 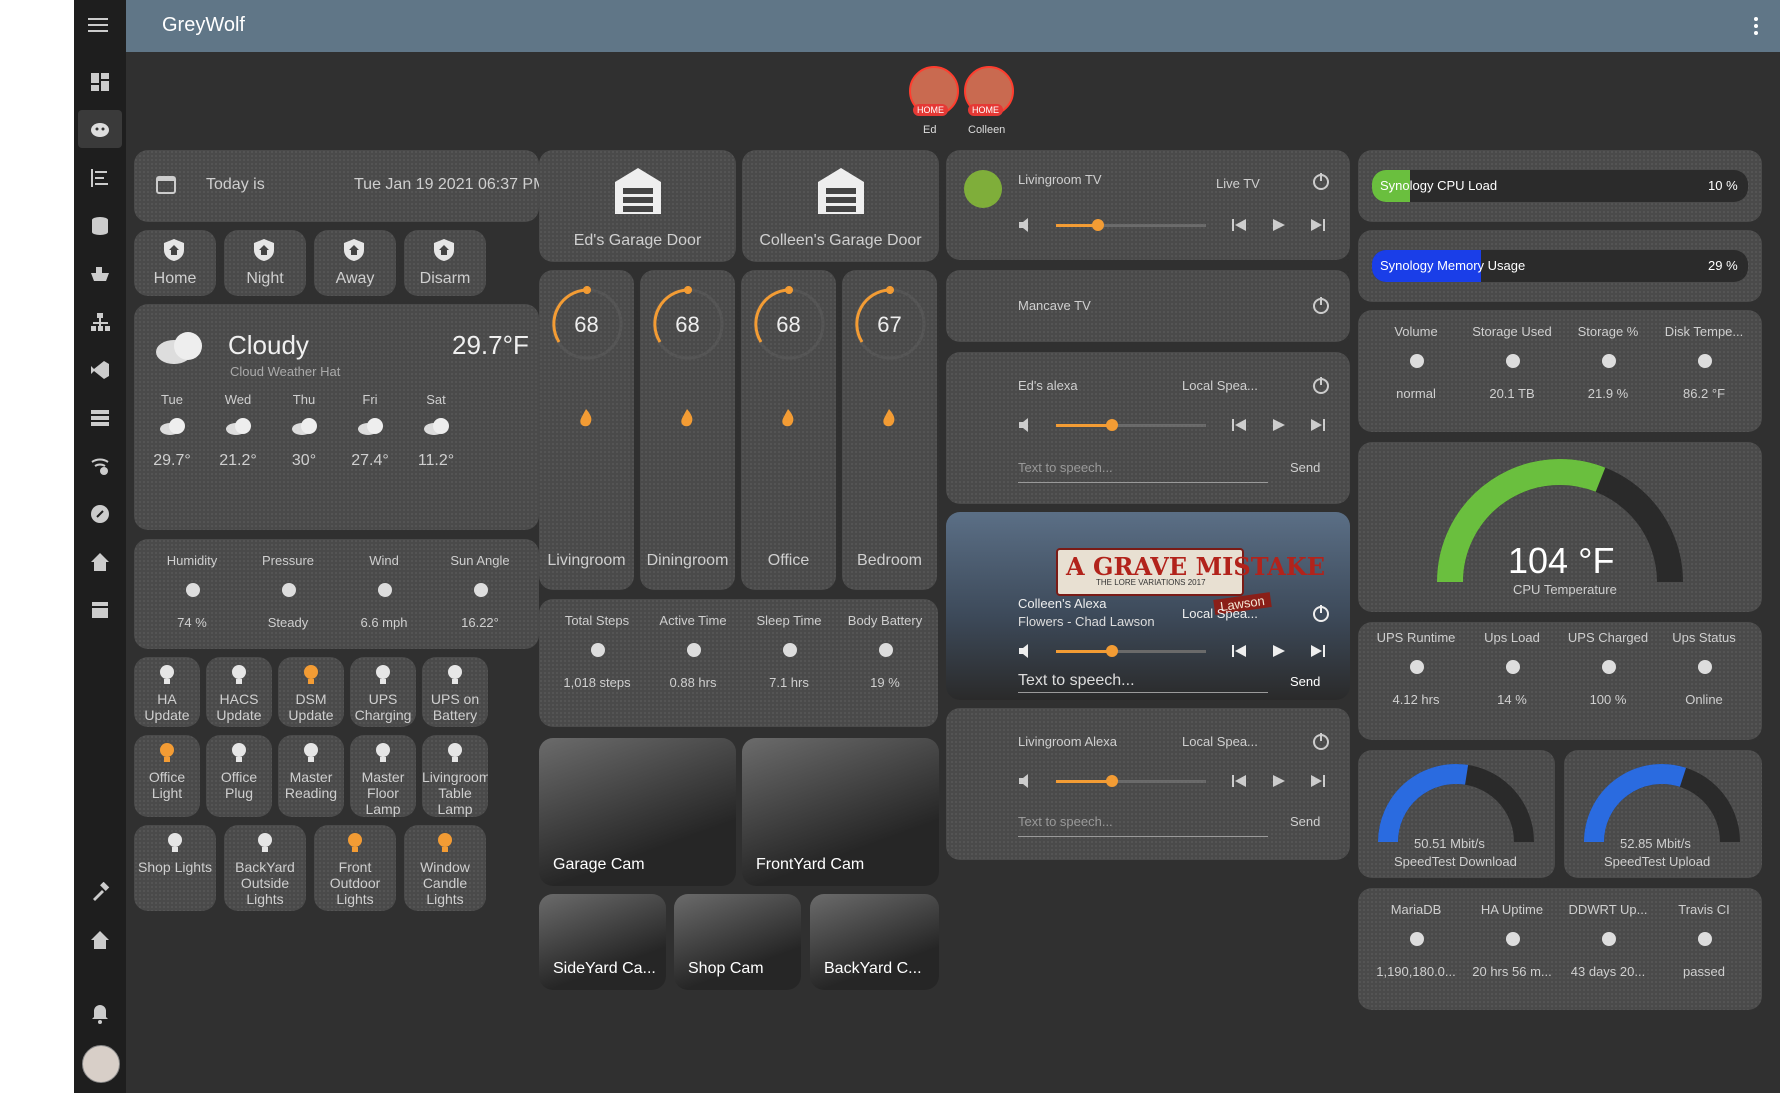 What do you see at coordinates (840, 206) in the screenshot?
I see `garage-door-tile: Colleen's Garage Door` at bounding box center [840, 206].